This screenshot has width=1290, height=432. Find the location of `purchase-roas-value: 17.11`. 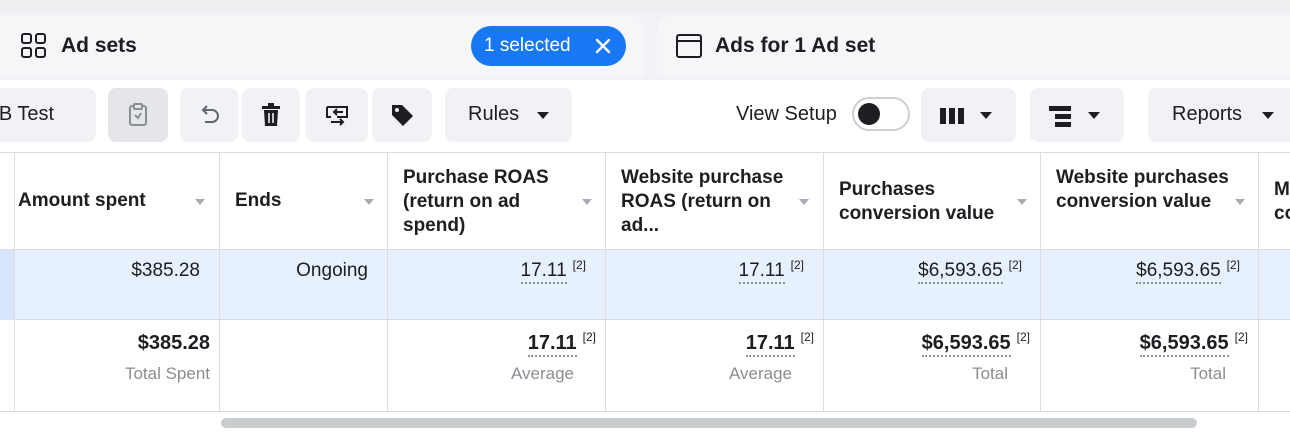

purchase-roas-value: 17.11 is located at coordinates (543, 272).